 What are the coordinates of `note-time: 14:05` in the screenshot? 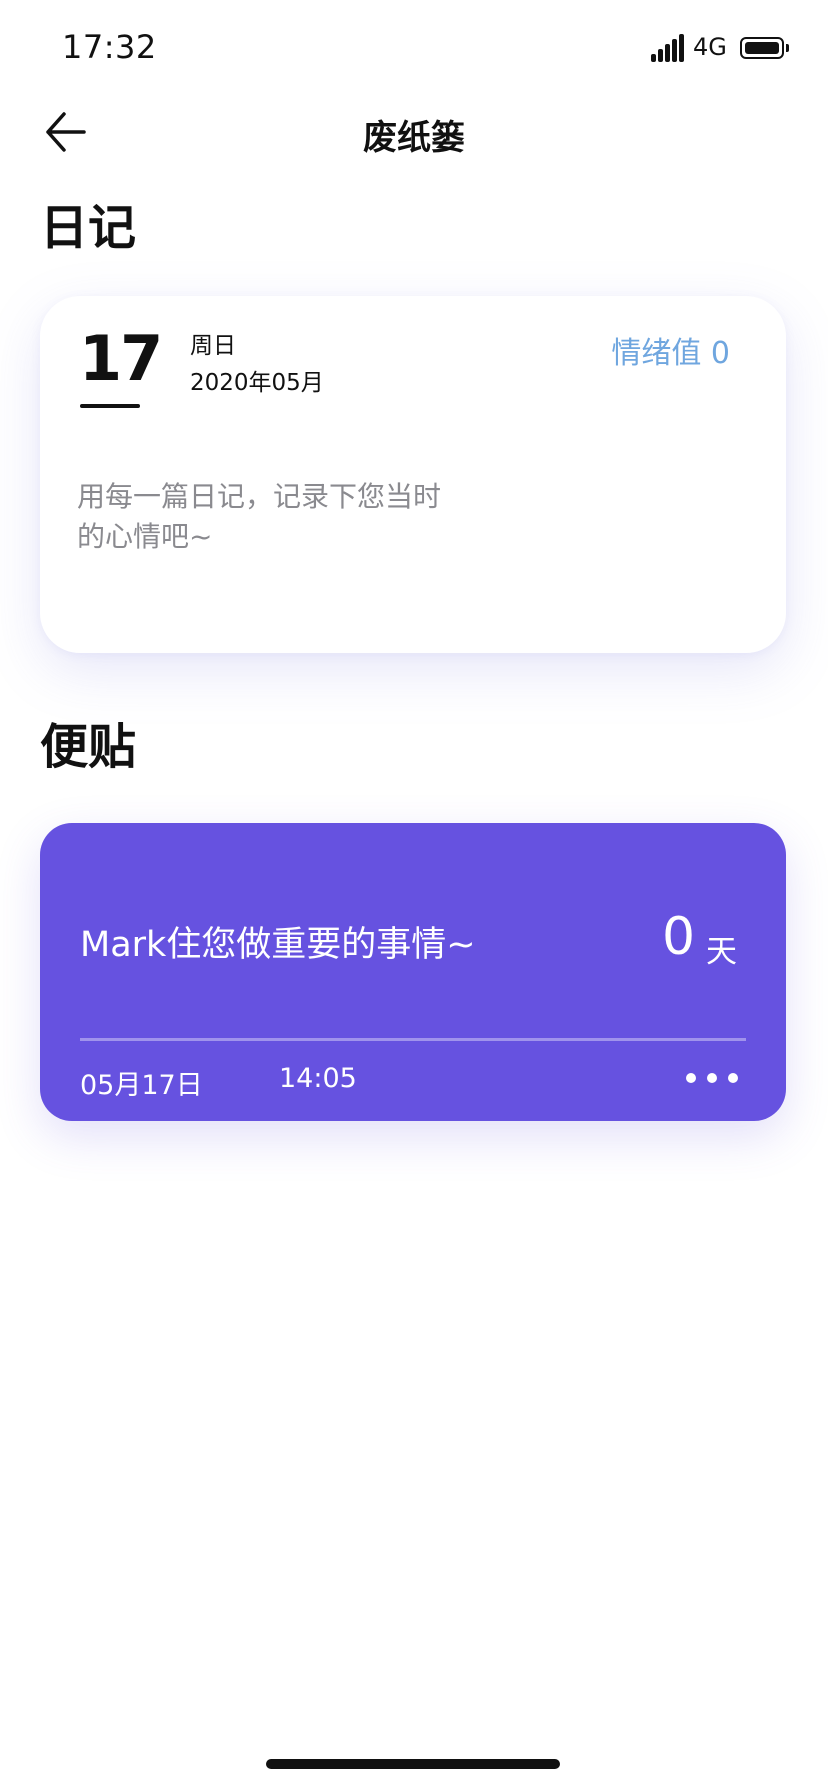 It's located at (318, 1078).